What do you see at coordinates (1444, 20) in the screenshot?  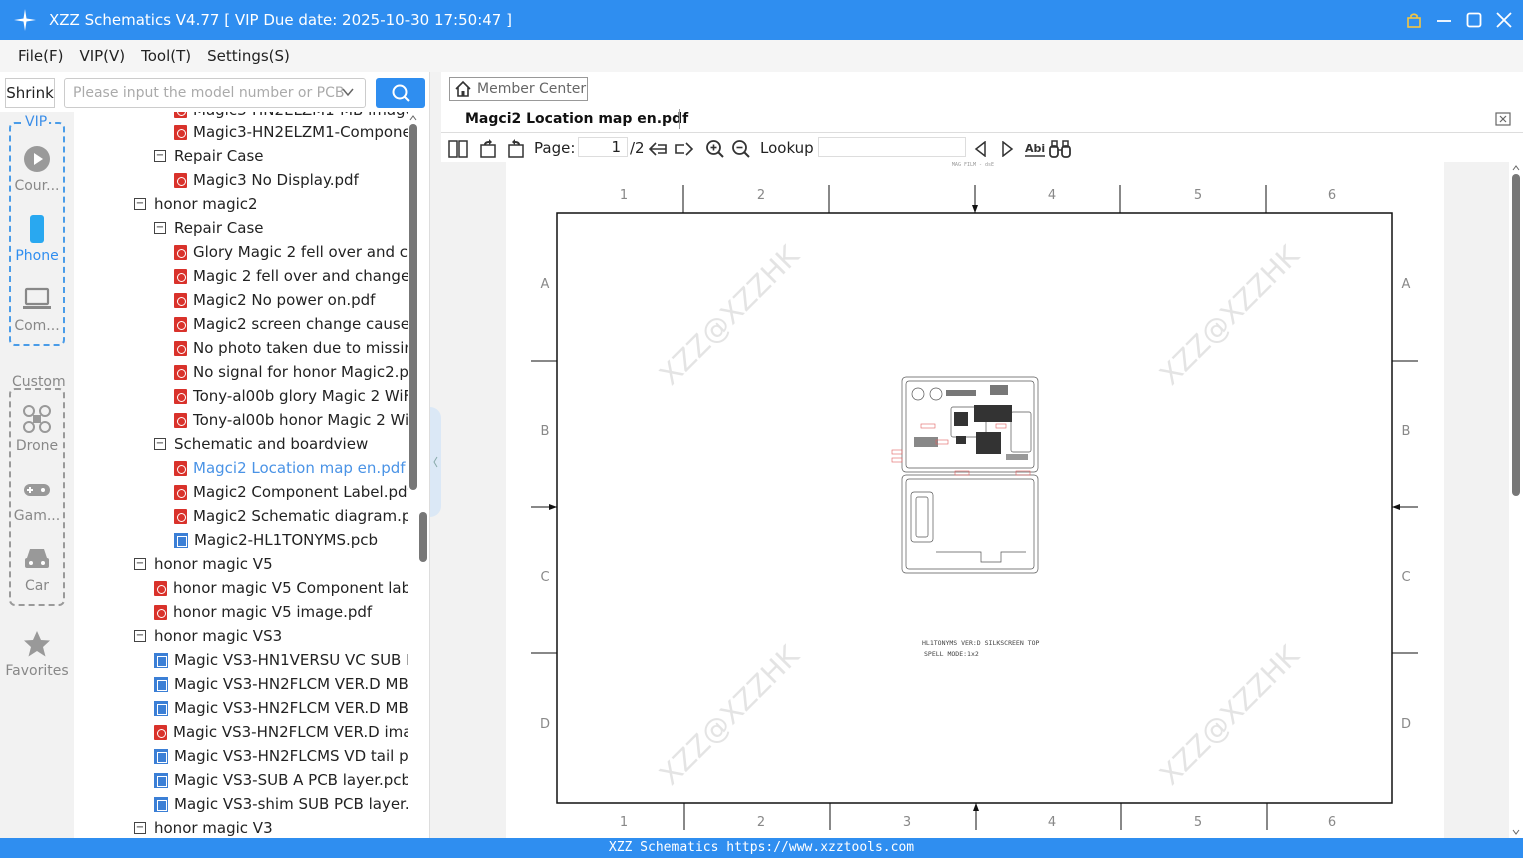 I see `minimize-icon` at bounding box center [1444, 20].